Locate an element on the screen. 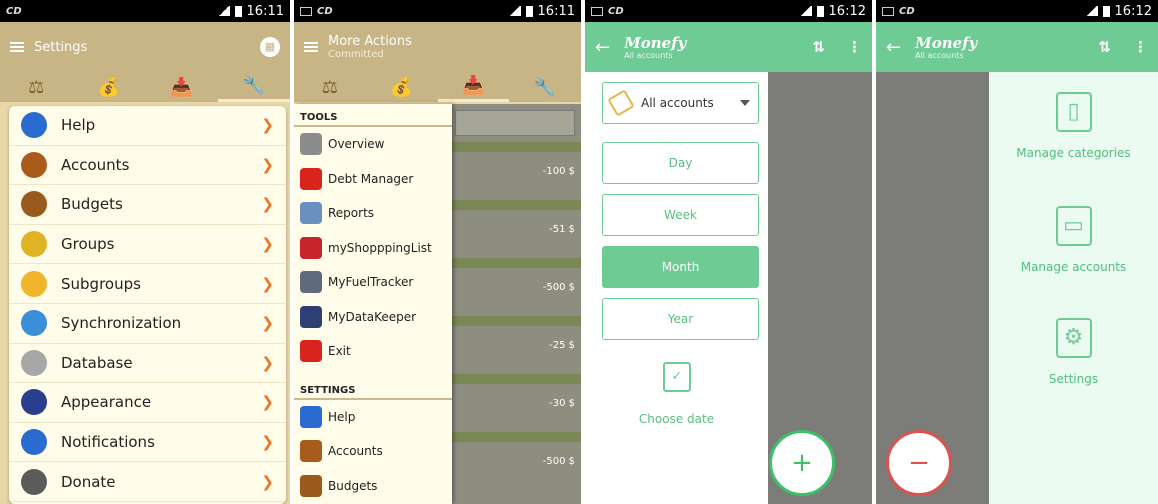 The image size is (1158, 504). drawer-item: myShopppingList is located at coordinates (373, 248).